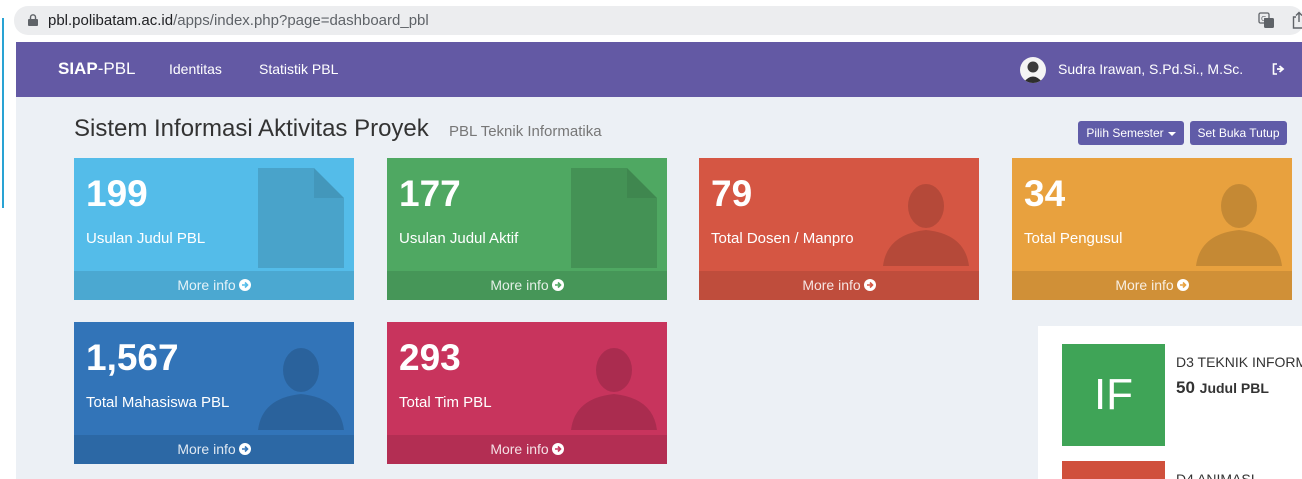 The width and height of the screenshot is (1302, 479). I want to click on stat-label: Usulan Judul Aktif, so click(459, 238).